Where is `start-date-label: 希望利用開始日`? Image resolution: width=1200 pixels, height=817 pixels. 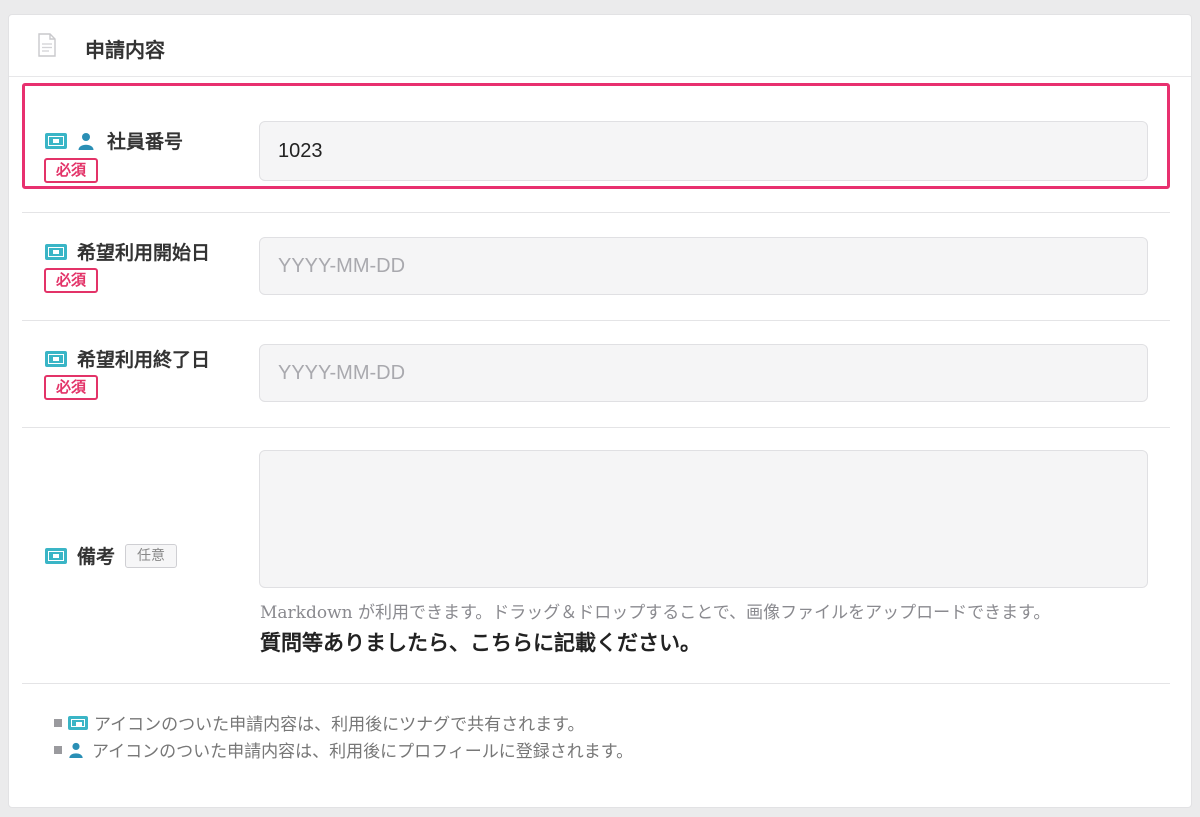
start-date-label: 希望利用開始日 is located at coordinates (127, 251).